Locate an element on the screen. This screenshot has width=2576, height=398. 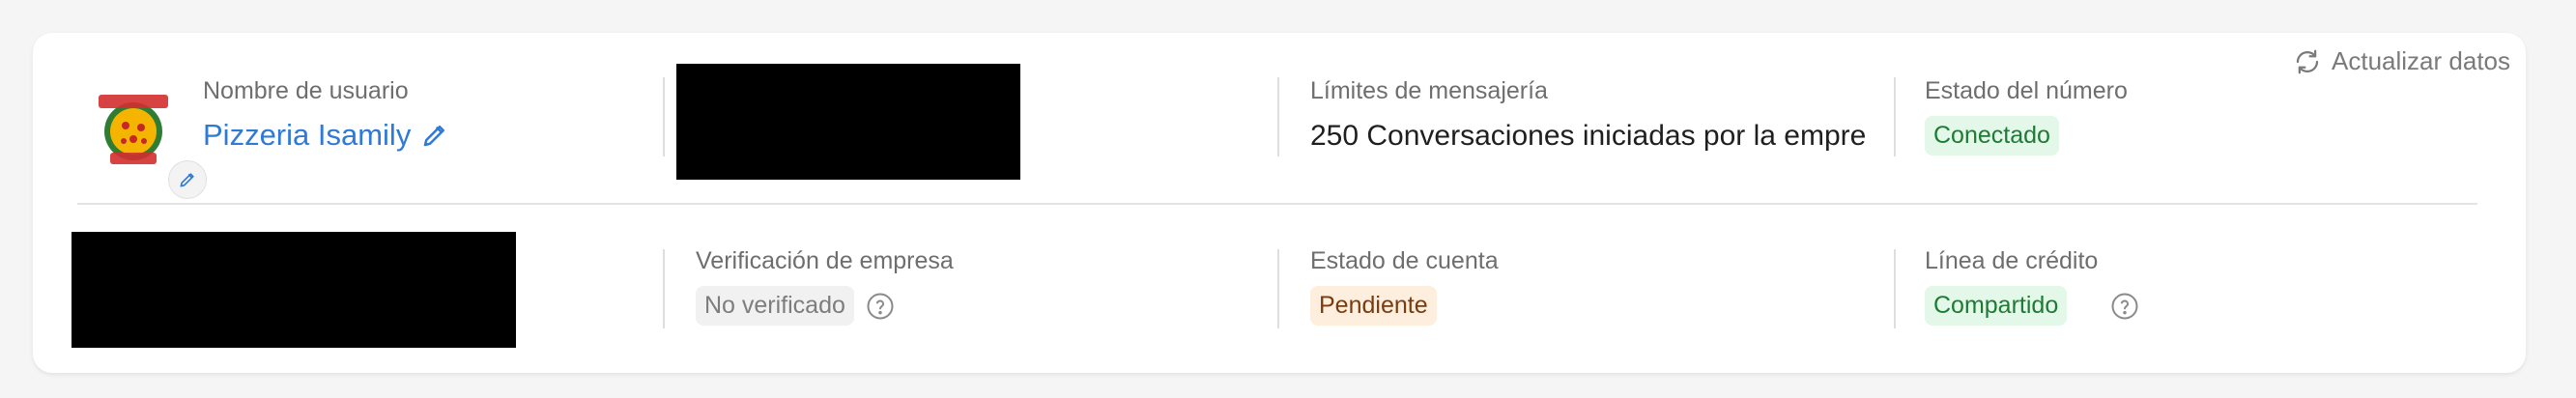
avatar-edit-button is located at coordinates (188, 179).